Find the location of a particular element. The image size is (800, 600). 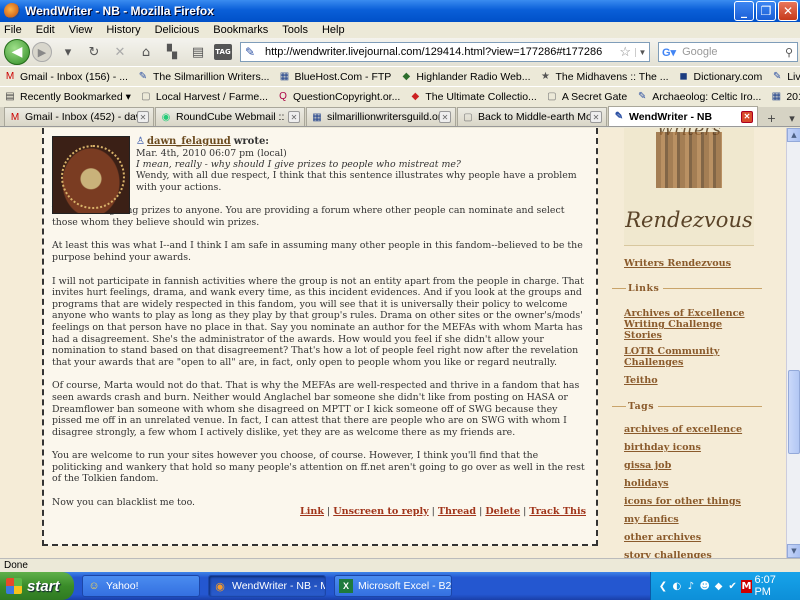

window-title: WendWriter - NB - Mozilla Firefox is located at coordinates (119, 11).